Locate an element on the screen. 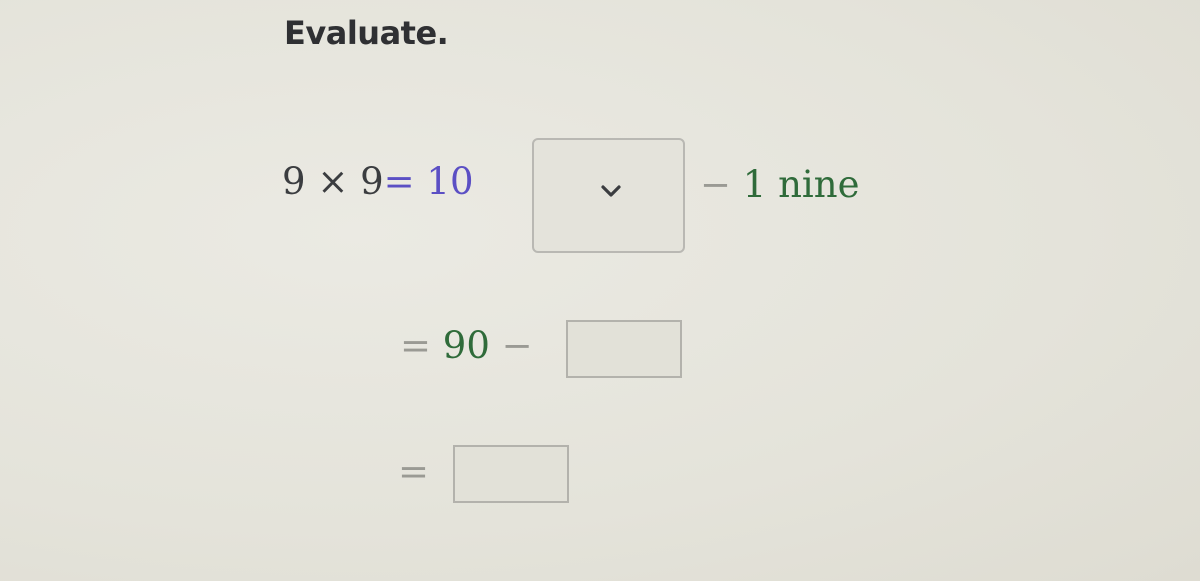  equals-sign-3: = is located at coordinates (414, 471).